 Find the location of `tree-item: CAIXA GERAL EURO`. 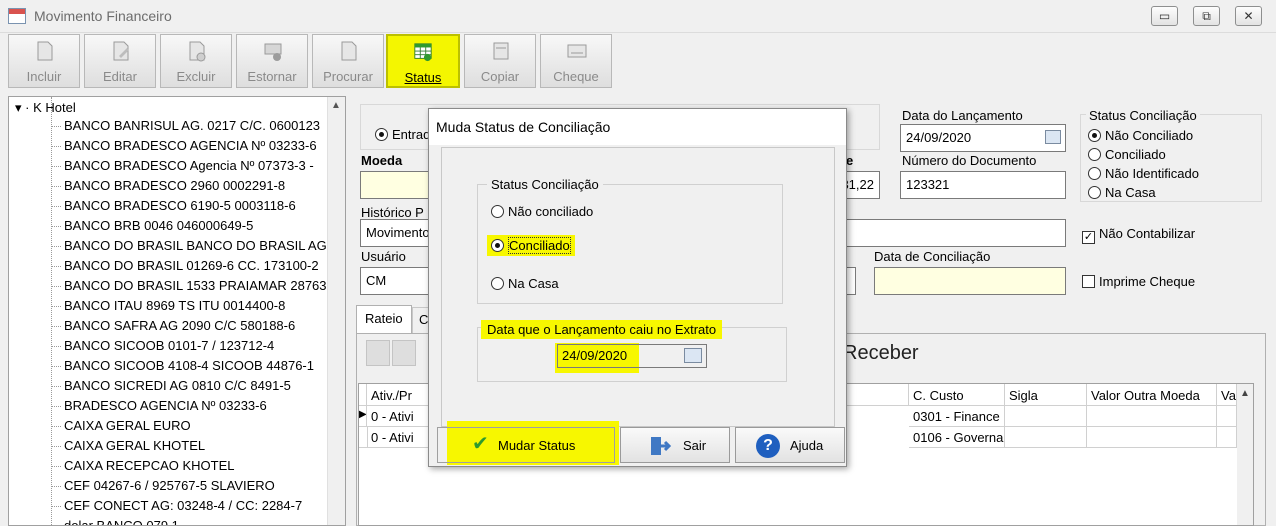

tree-item: CAIXA GERAL EURO is located at coordinates (195, 425).